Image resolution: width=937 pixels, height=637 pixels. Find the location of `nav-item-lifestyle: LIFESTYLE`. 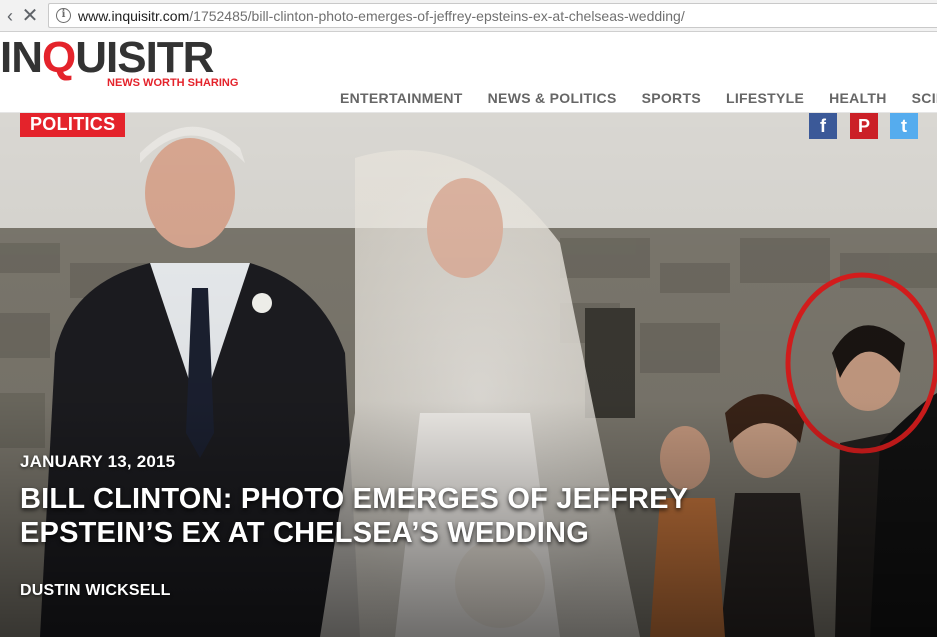

nav-item-lifestyle: LIFESTYLE is located at coordinates (765, 99).